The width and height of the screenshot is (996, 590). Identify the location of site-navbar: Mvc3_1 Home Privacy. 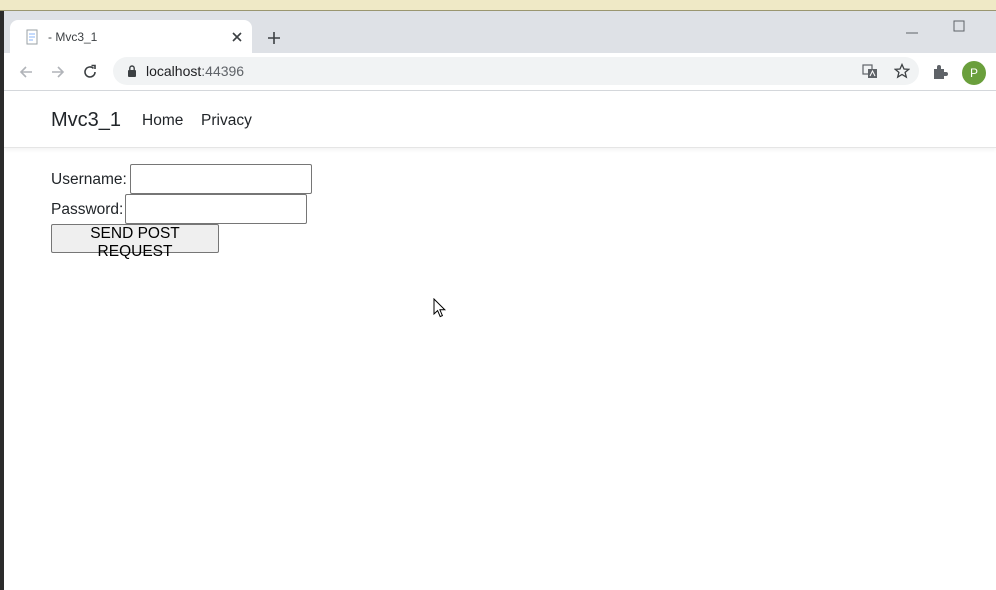
(500, 119).